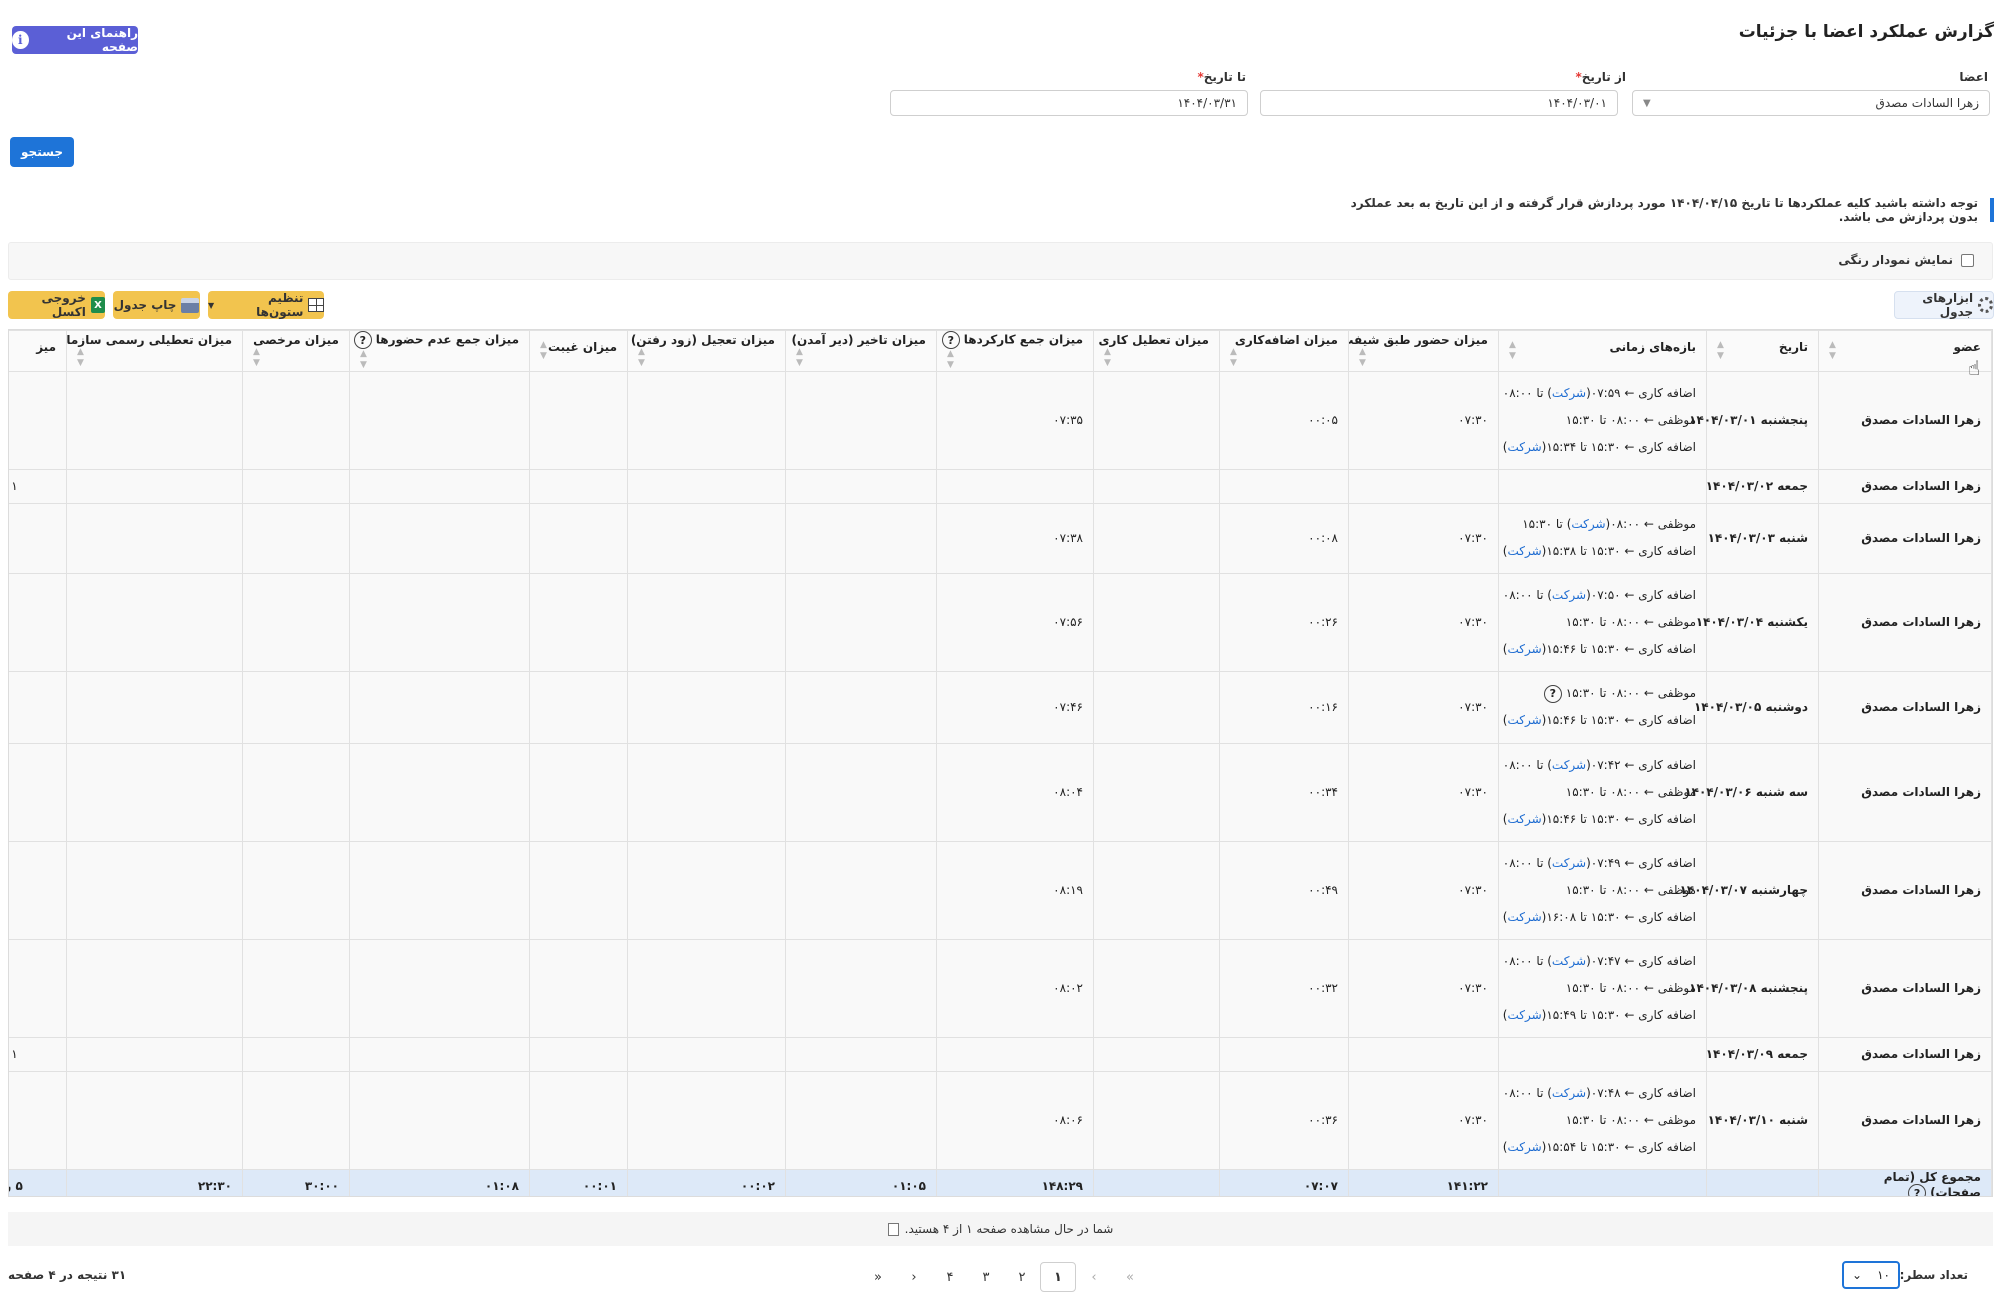 The image size is (2000, 1300). I want to click on shift-cell, so click(1423, 486).